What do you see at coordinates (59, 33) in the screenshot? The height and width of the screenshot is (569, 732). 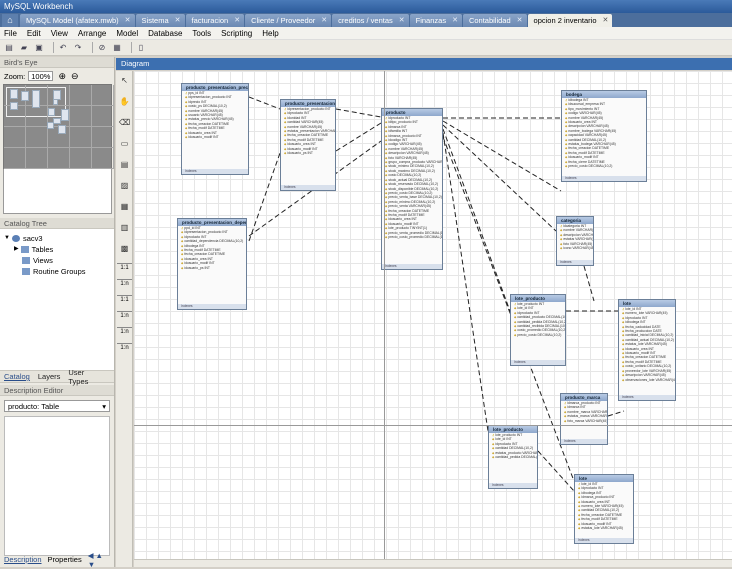 I see `menu-view: View` at bounding box center [59, 33].